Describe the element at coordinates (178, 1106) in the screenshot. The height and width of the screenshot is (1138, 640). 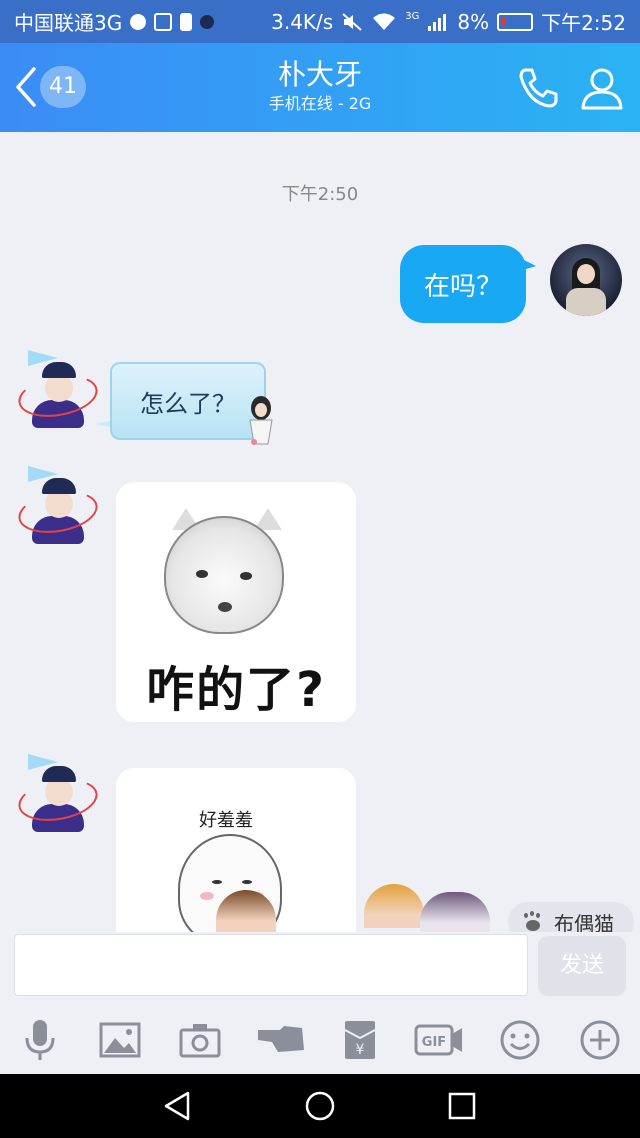
I see `back-nav-icon` at that location.